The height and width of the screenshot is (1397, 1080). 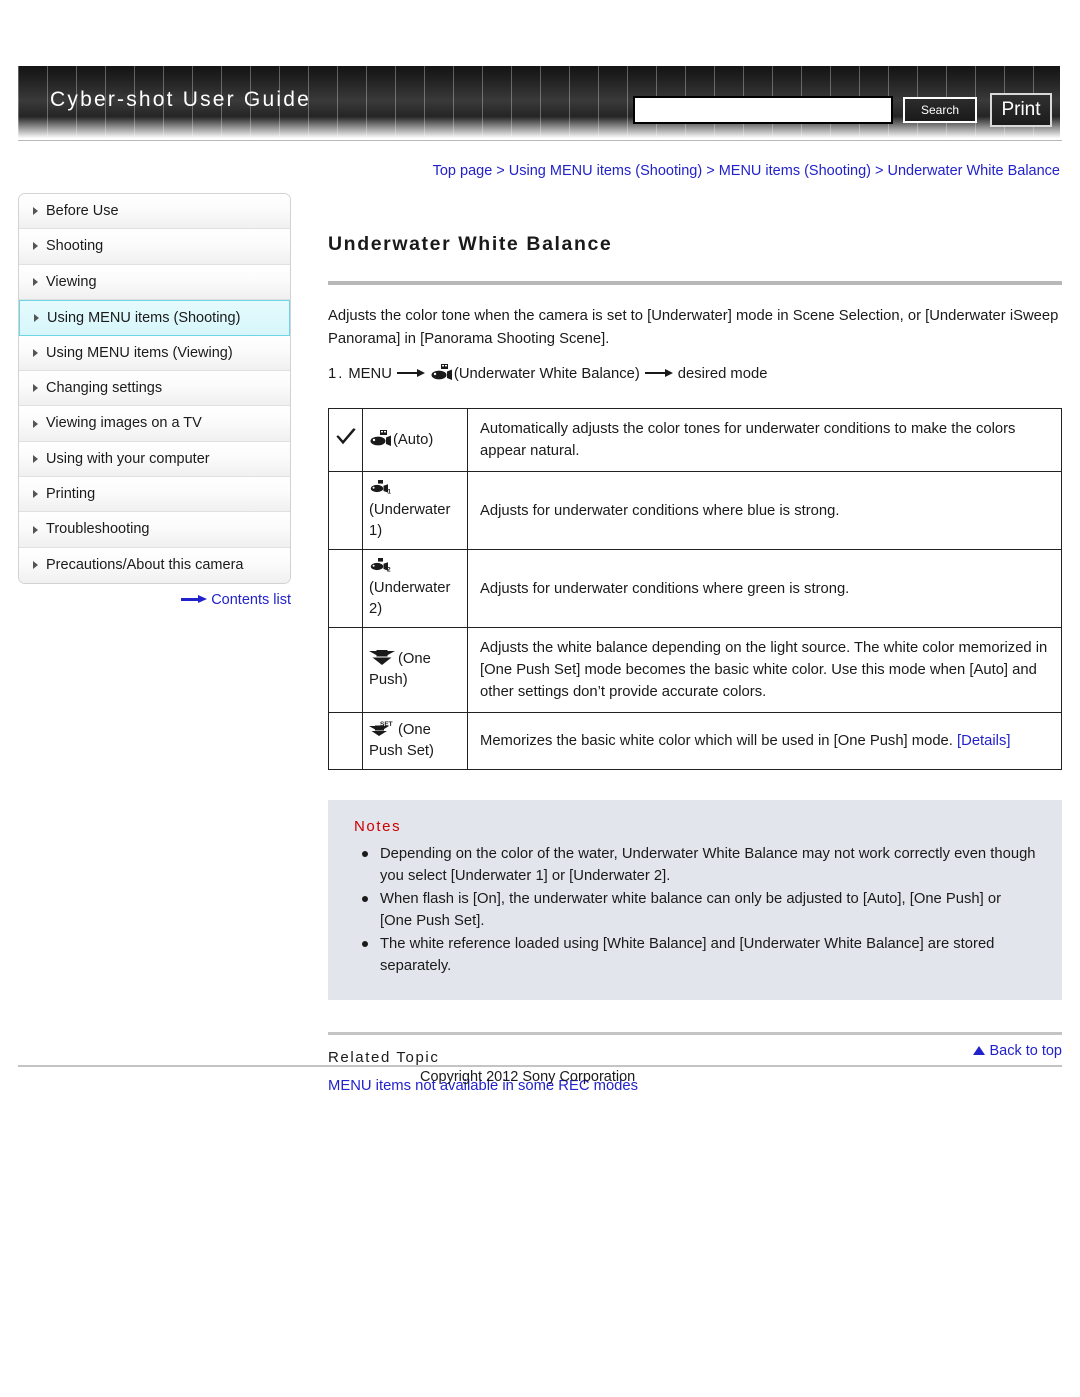 I want to click on print-button: Print, so click(x=1021, y=110).